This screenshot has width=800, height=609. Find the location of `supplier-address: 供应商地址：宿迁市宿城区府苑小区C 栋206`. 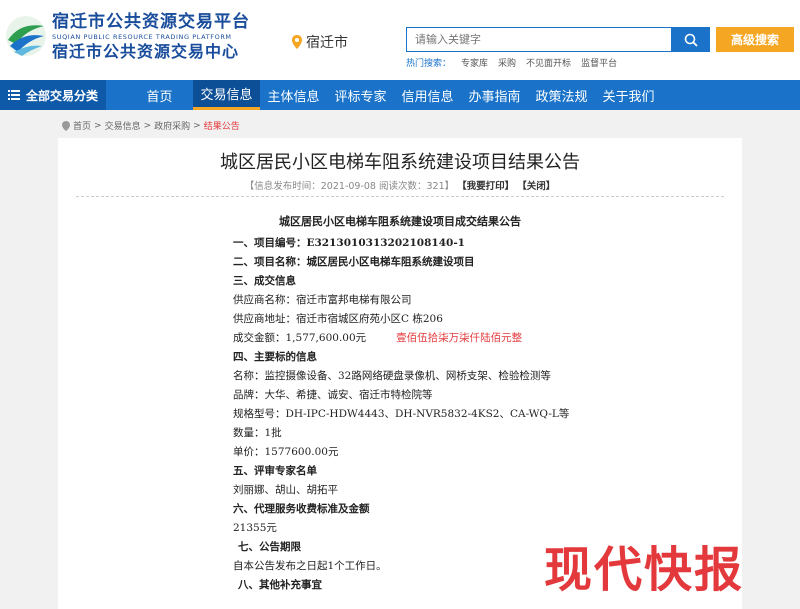

supplier-address: 供应商地址：宿迁市宿城区府苑小区C 栋206 is located at coordinates (338, 319).